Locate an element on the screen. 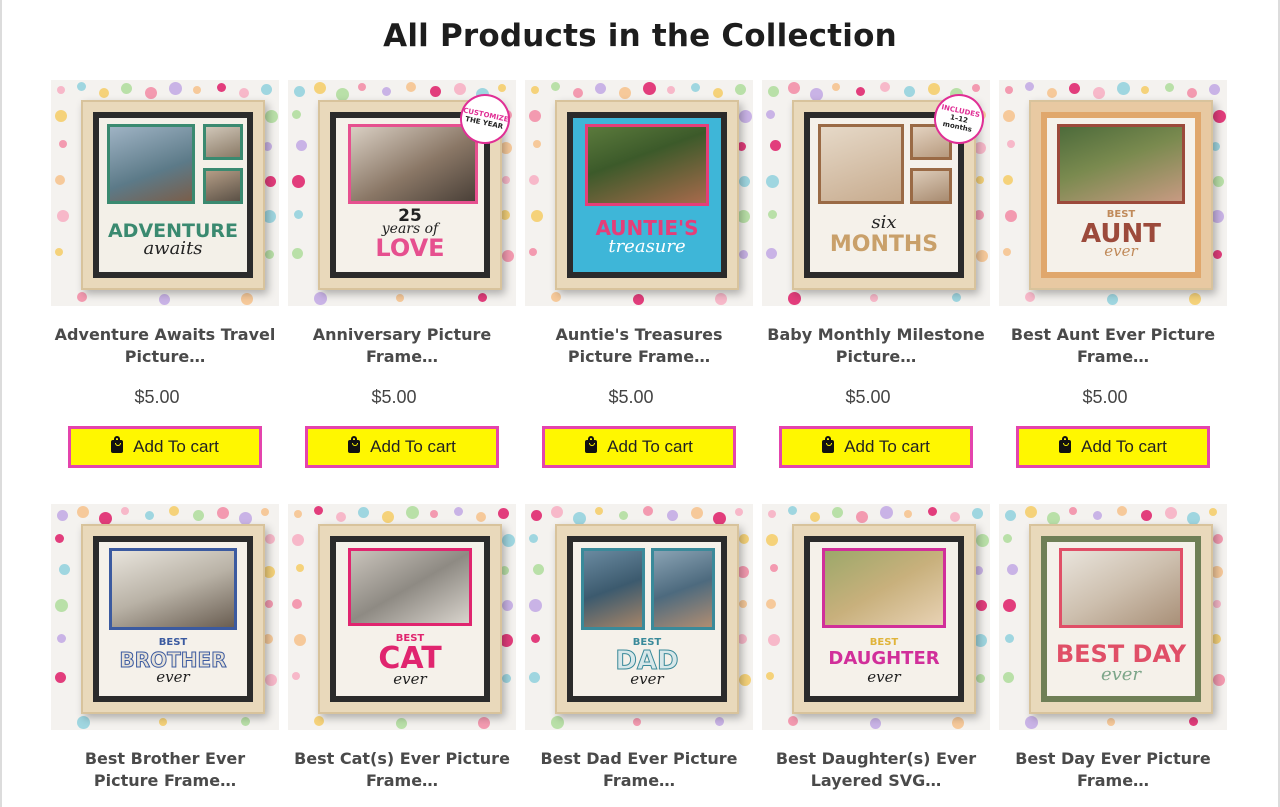 The height and width of the screenshot is (807, 1280). product-image: six MONTHS INCLUDES 1–12 months is located at coordinates (876, 193).